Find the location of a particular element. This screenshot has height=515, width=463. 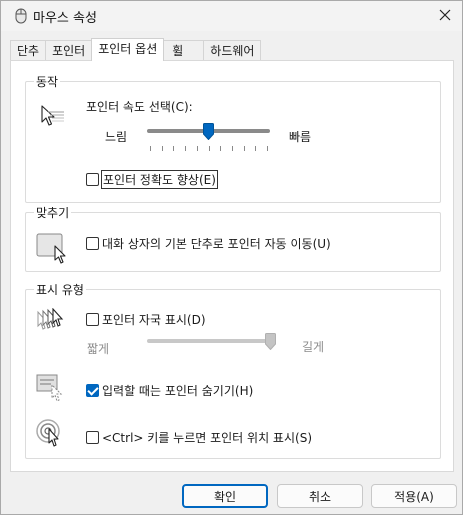

trails-length-ticks is located at coordinates (208, 358).